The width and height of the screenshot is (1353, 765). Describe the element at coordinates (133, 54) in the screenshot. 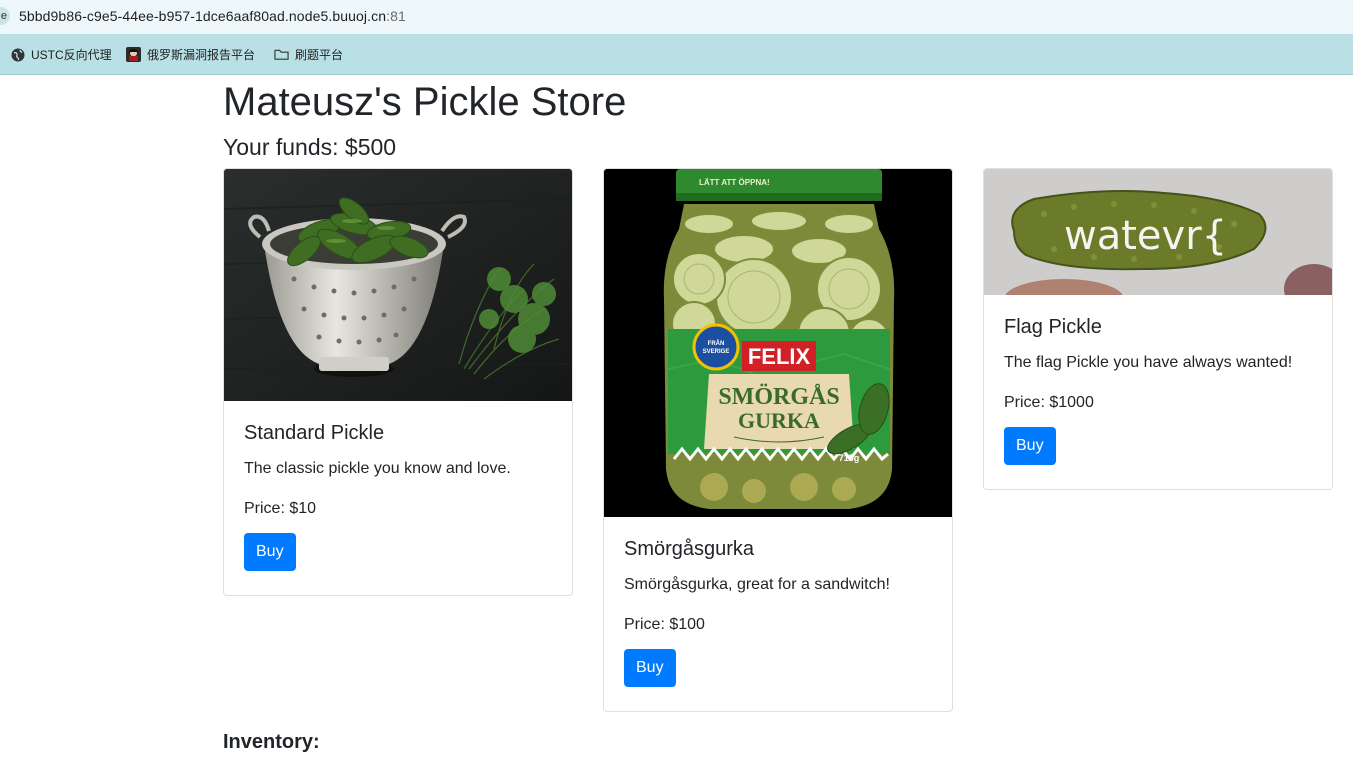

I see `site-favicon-icon` at that location.